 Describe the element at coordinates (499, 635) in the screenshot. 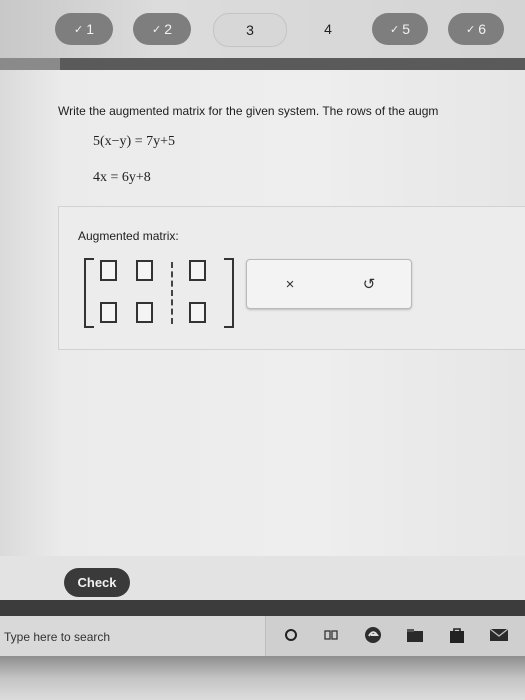

I see `mail-icon` at that location.